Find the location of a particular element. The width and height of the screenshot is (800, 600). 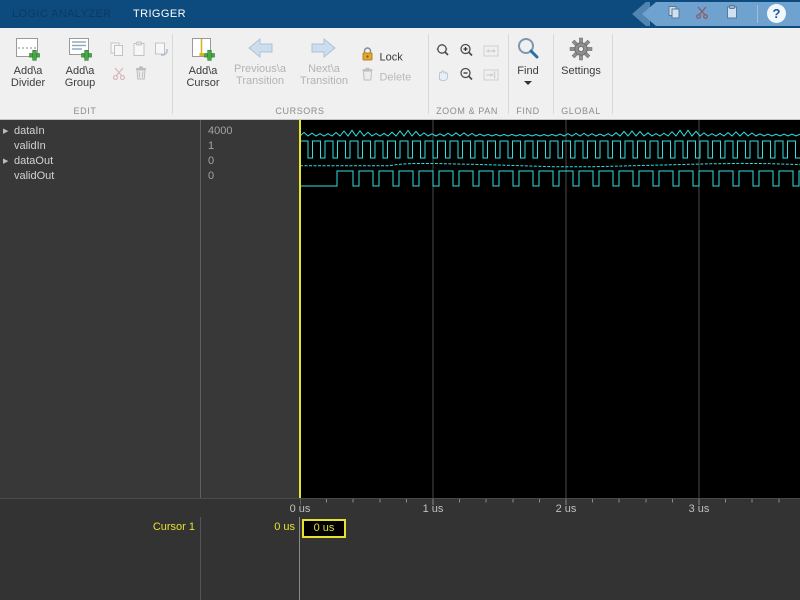

add-cursor-button: Add\a Cursor is located at coordinates (203, 61).